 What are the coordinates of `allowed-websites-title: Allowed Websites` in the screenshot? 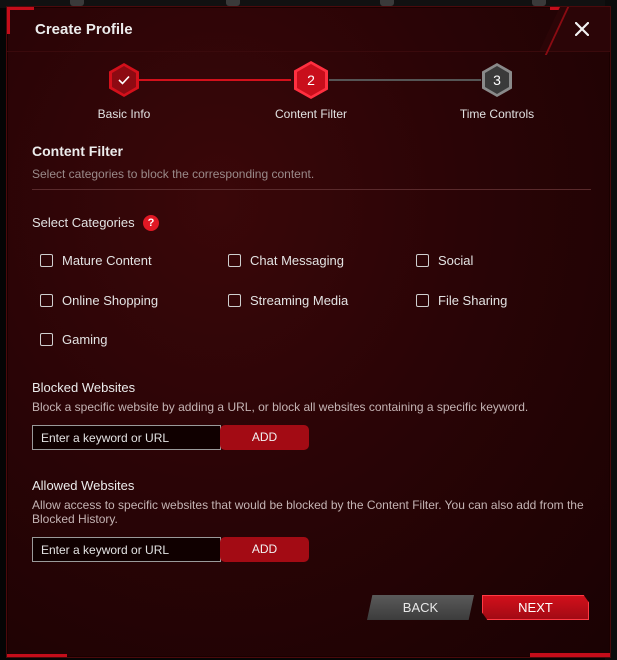 It's located at (83, 485).